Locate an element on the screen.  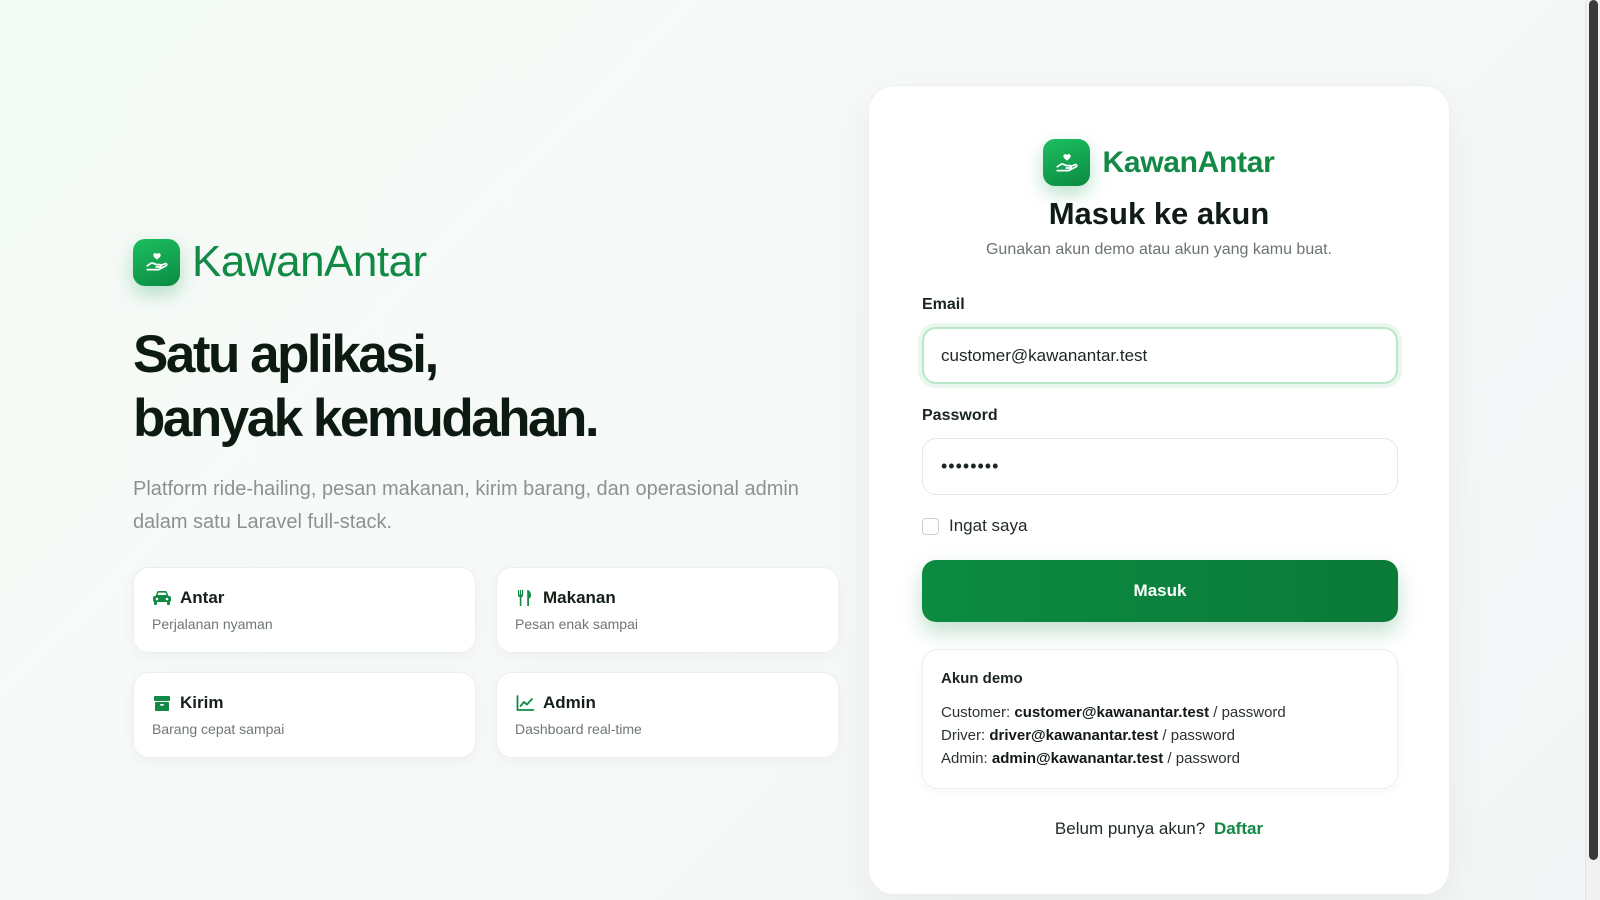
feature-head: Antar is located at coordinates (304, 598).